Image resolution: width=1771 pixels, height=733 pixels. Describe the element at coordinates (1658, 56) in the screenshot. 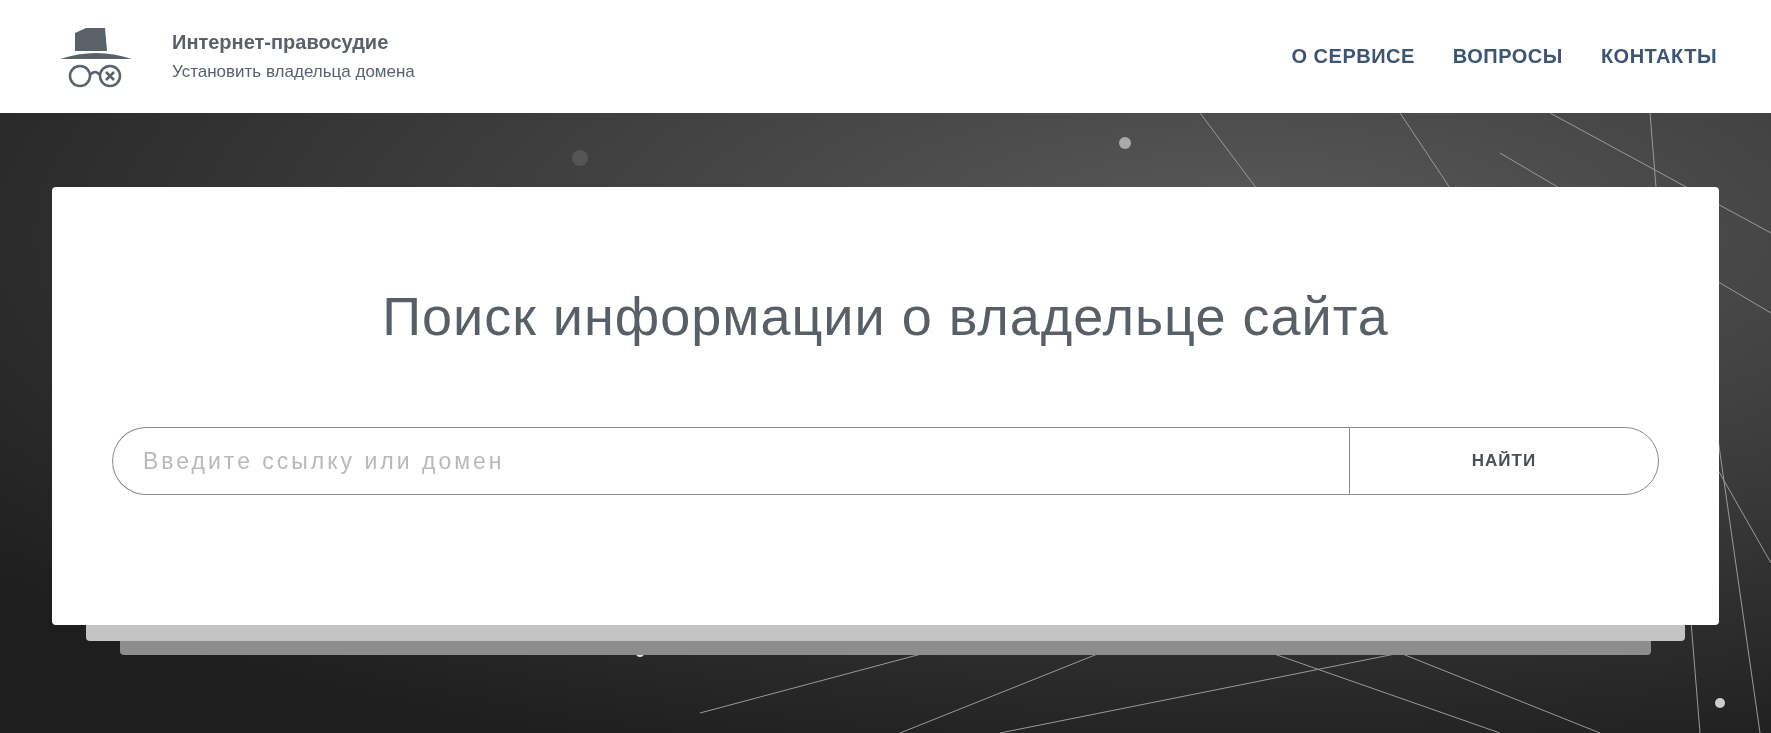

I see `nav-link: КОНТАКТЫ` at that location.